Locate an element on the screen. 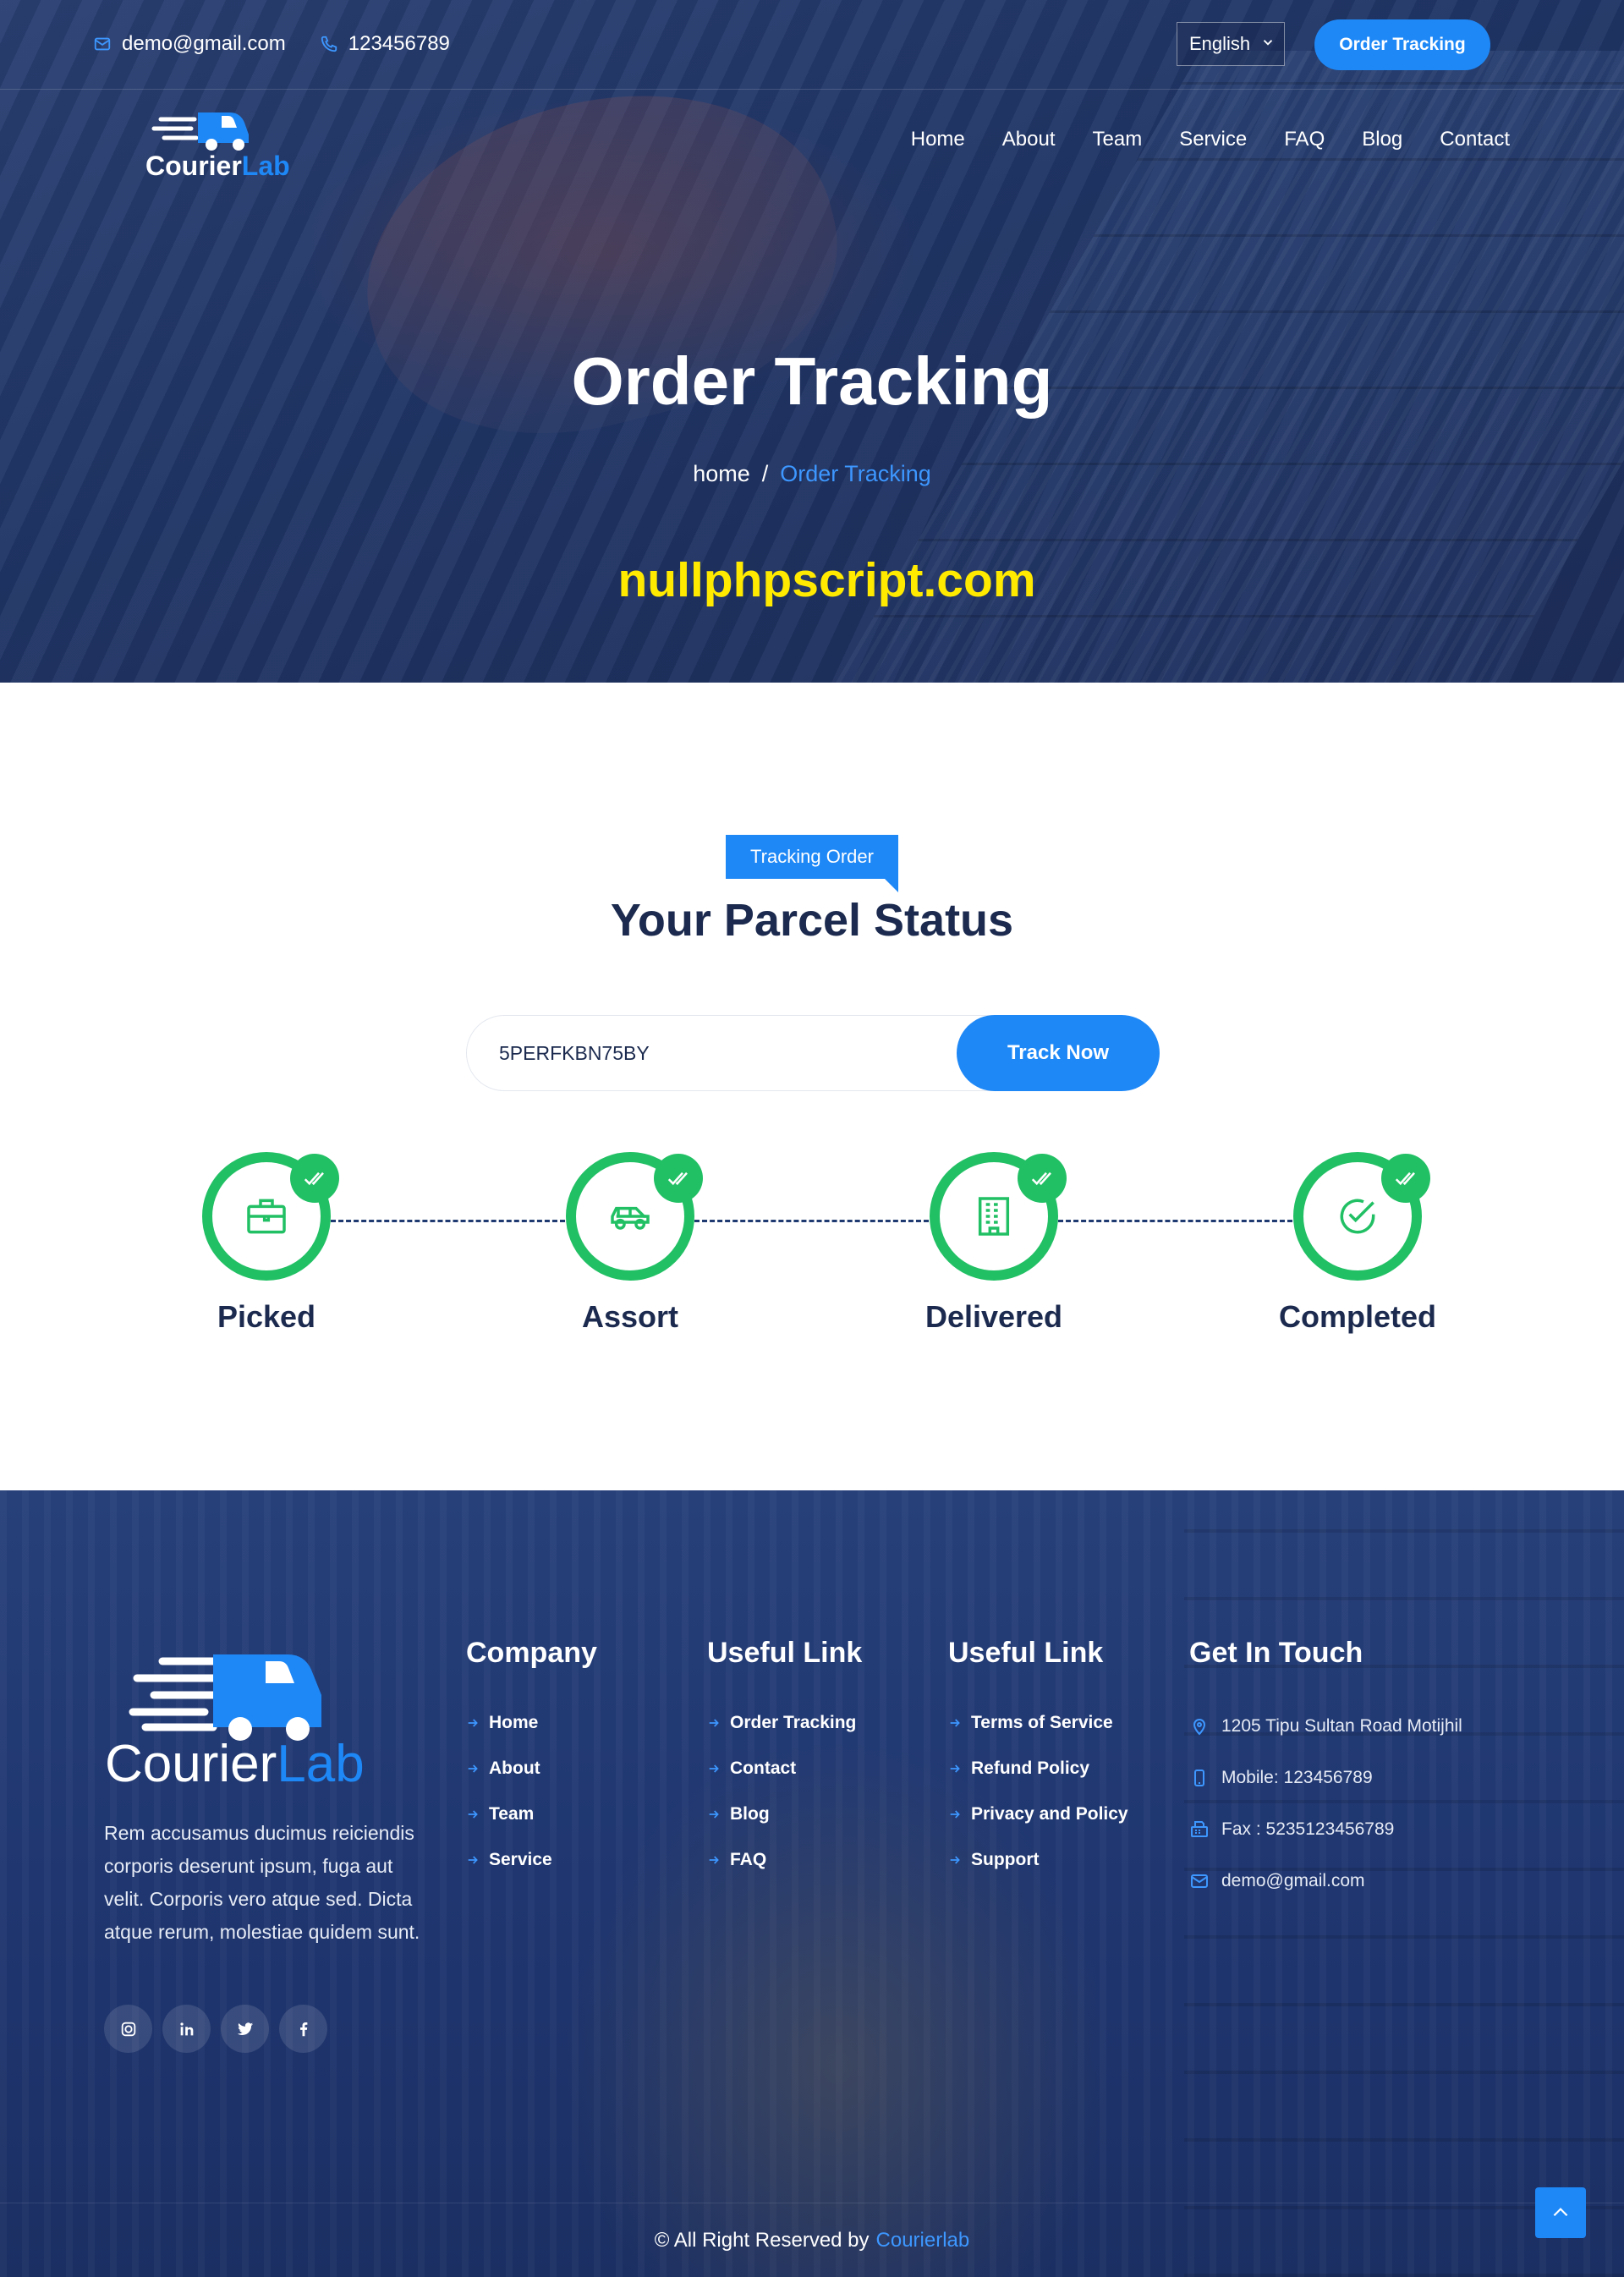 This screenshot has width=1624, height=2277. copyright-text: © All Right Reserved by is located at coordinates (762, 2240).